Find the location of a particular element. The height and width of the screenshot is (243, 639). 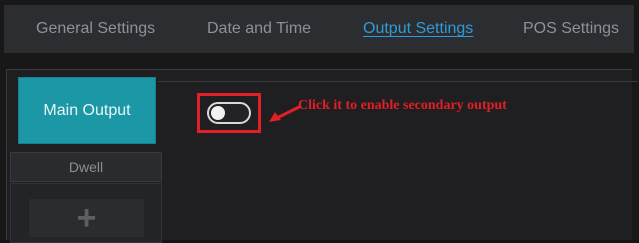

tab-output-settings: Output Settings is located at coordinates (418, 29).